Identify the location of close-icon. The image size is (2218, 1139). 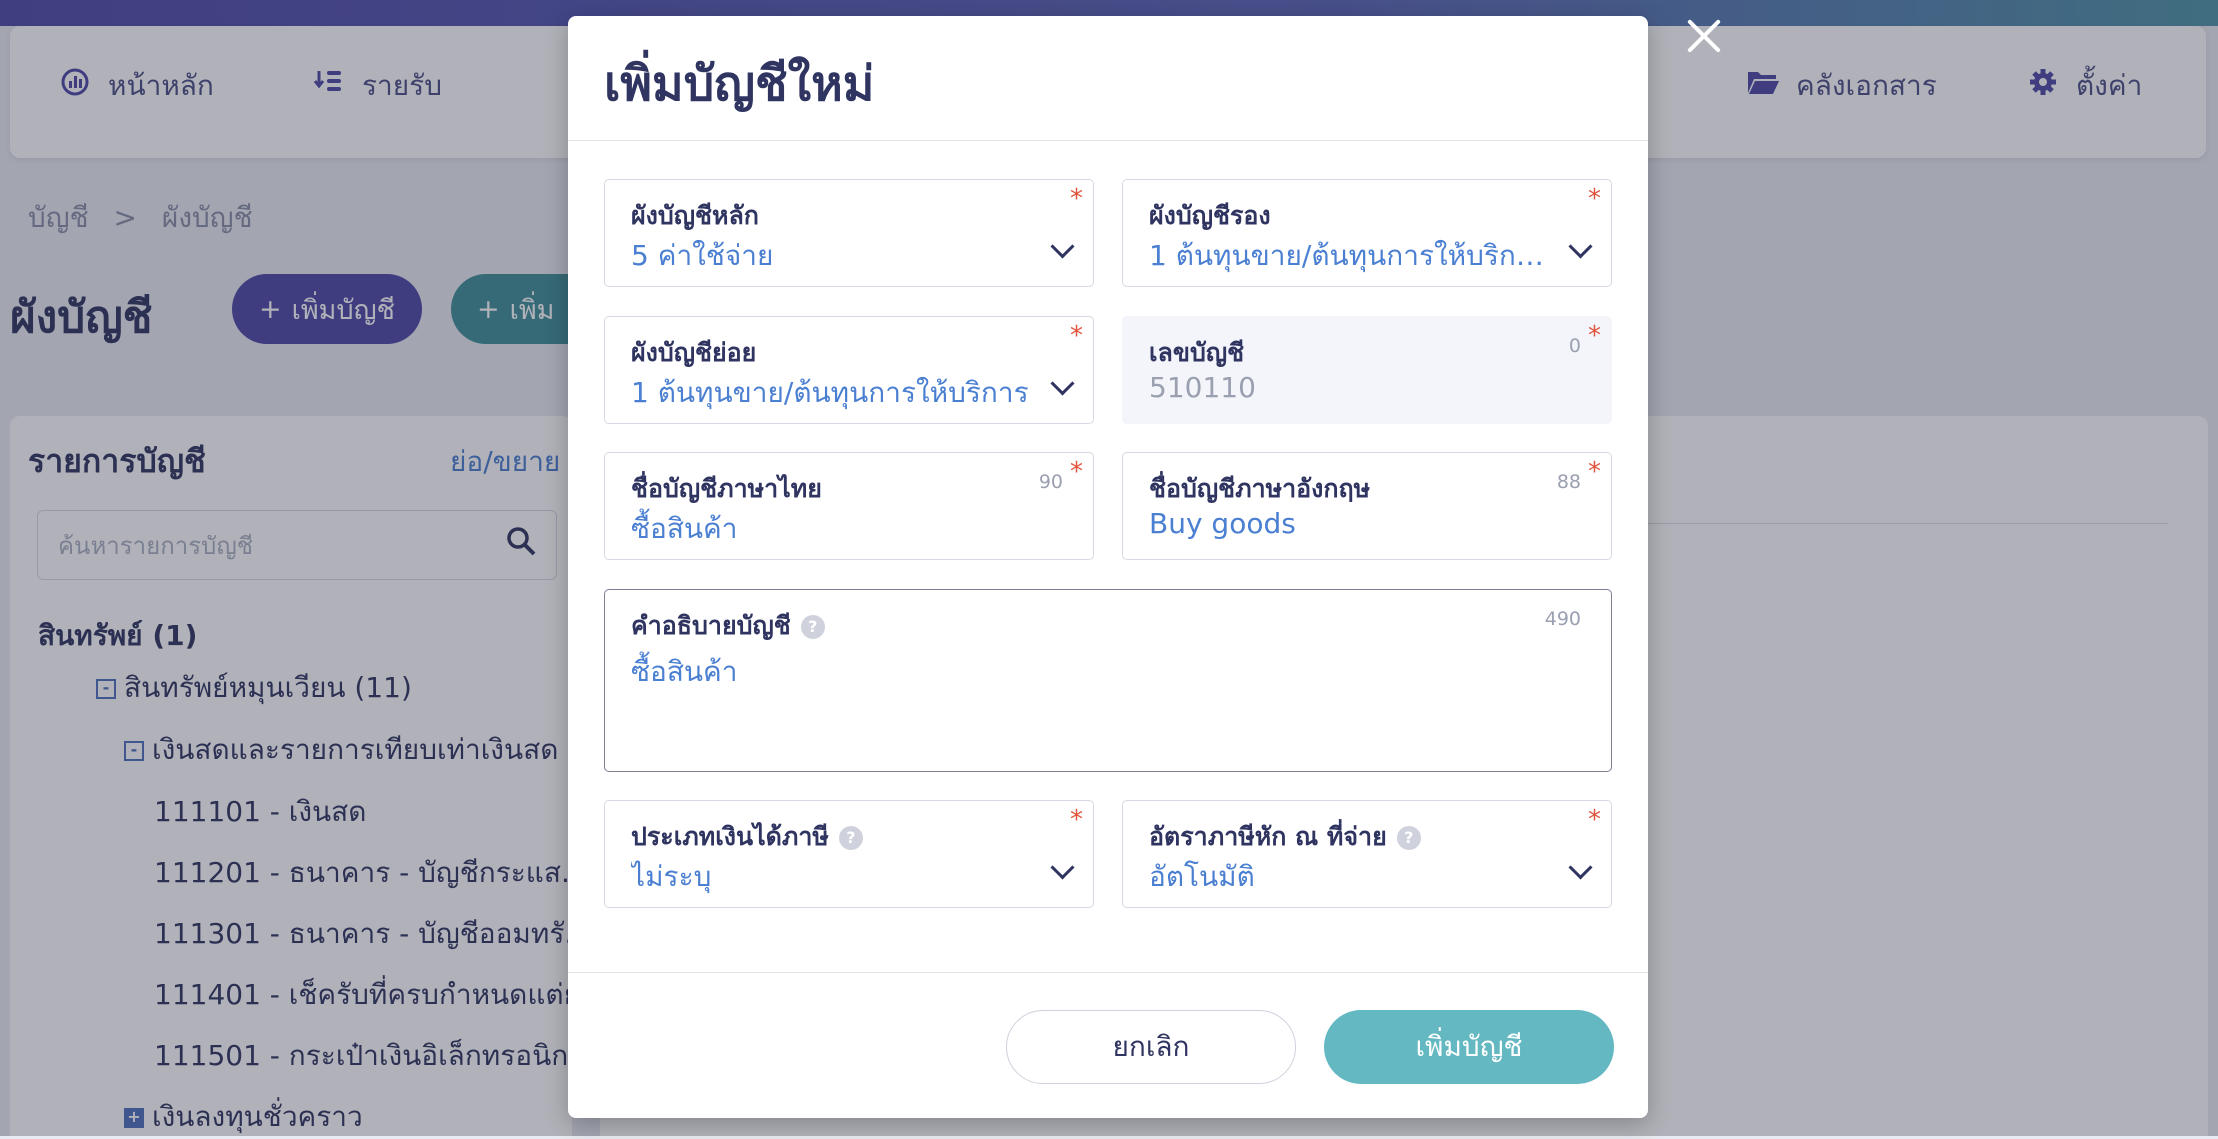
(1703, 35).